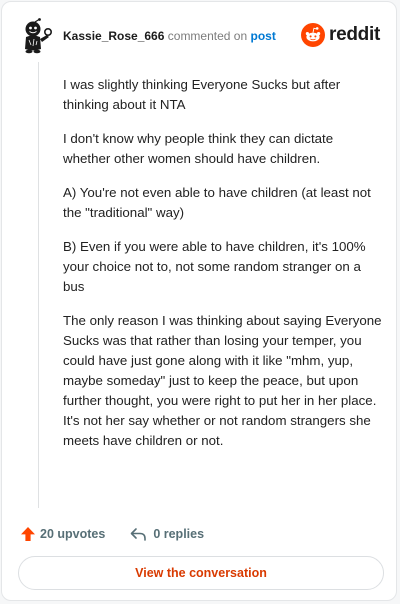 Image resolution: width=400 pixels, height=604 pixels. What do you see at coordinates (179, 534) in the screenshot?
I see `reply-count: 0 replies` at bounding box center [179, 534].